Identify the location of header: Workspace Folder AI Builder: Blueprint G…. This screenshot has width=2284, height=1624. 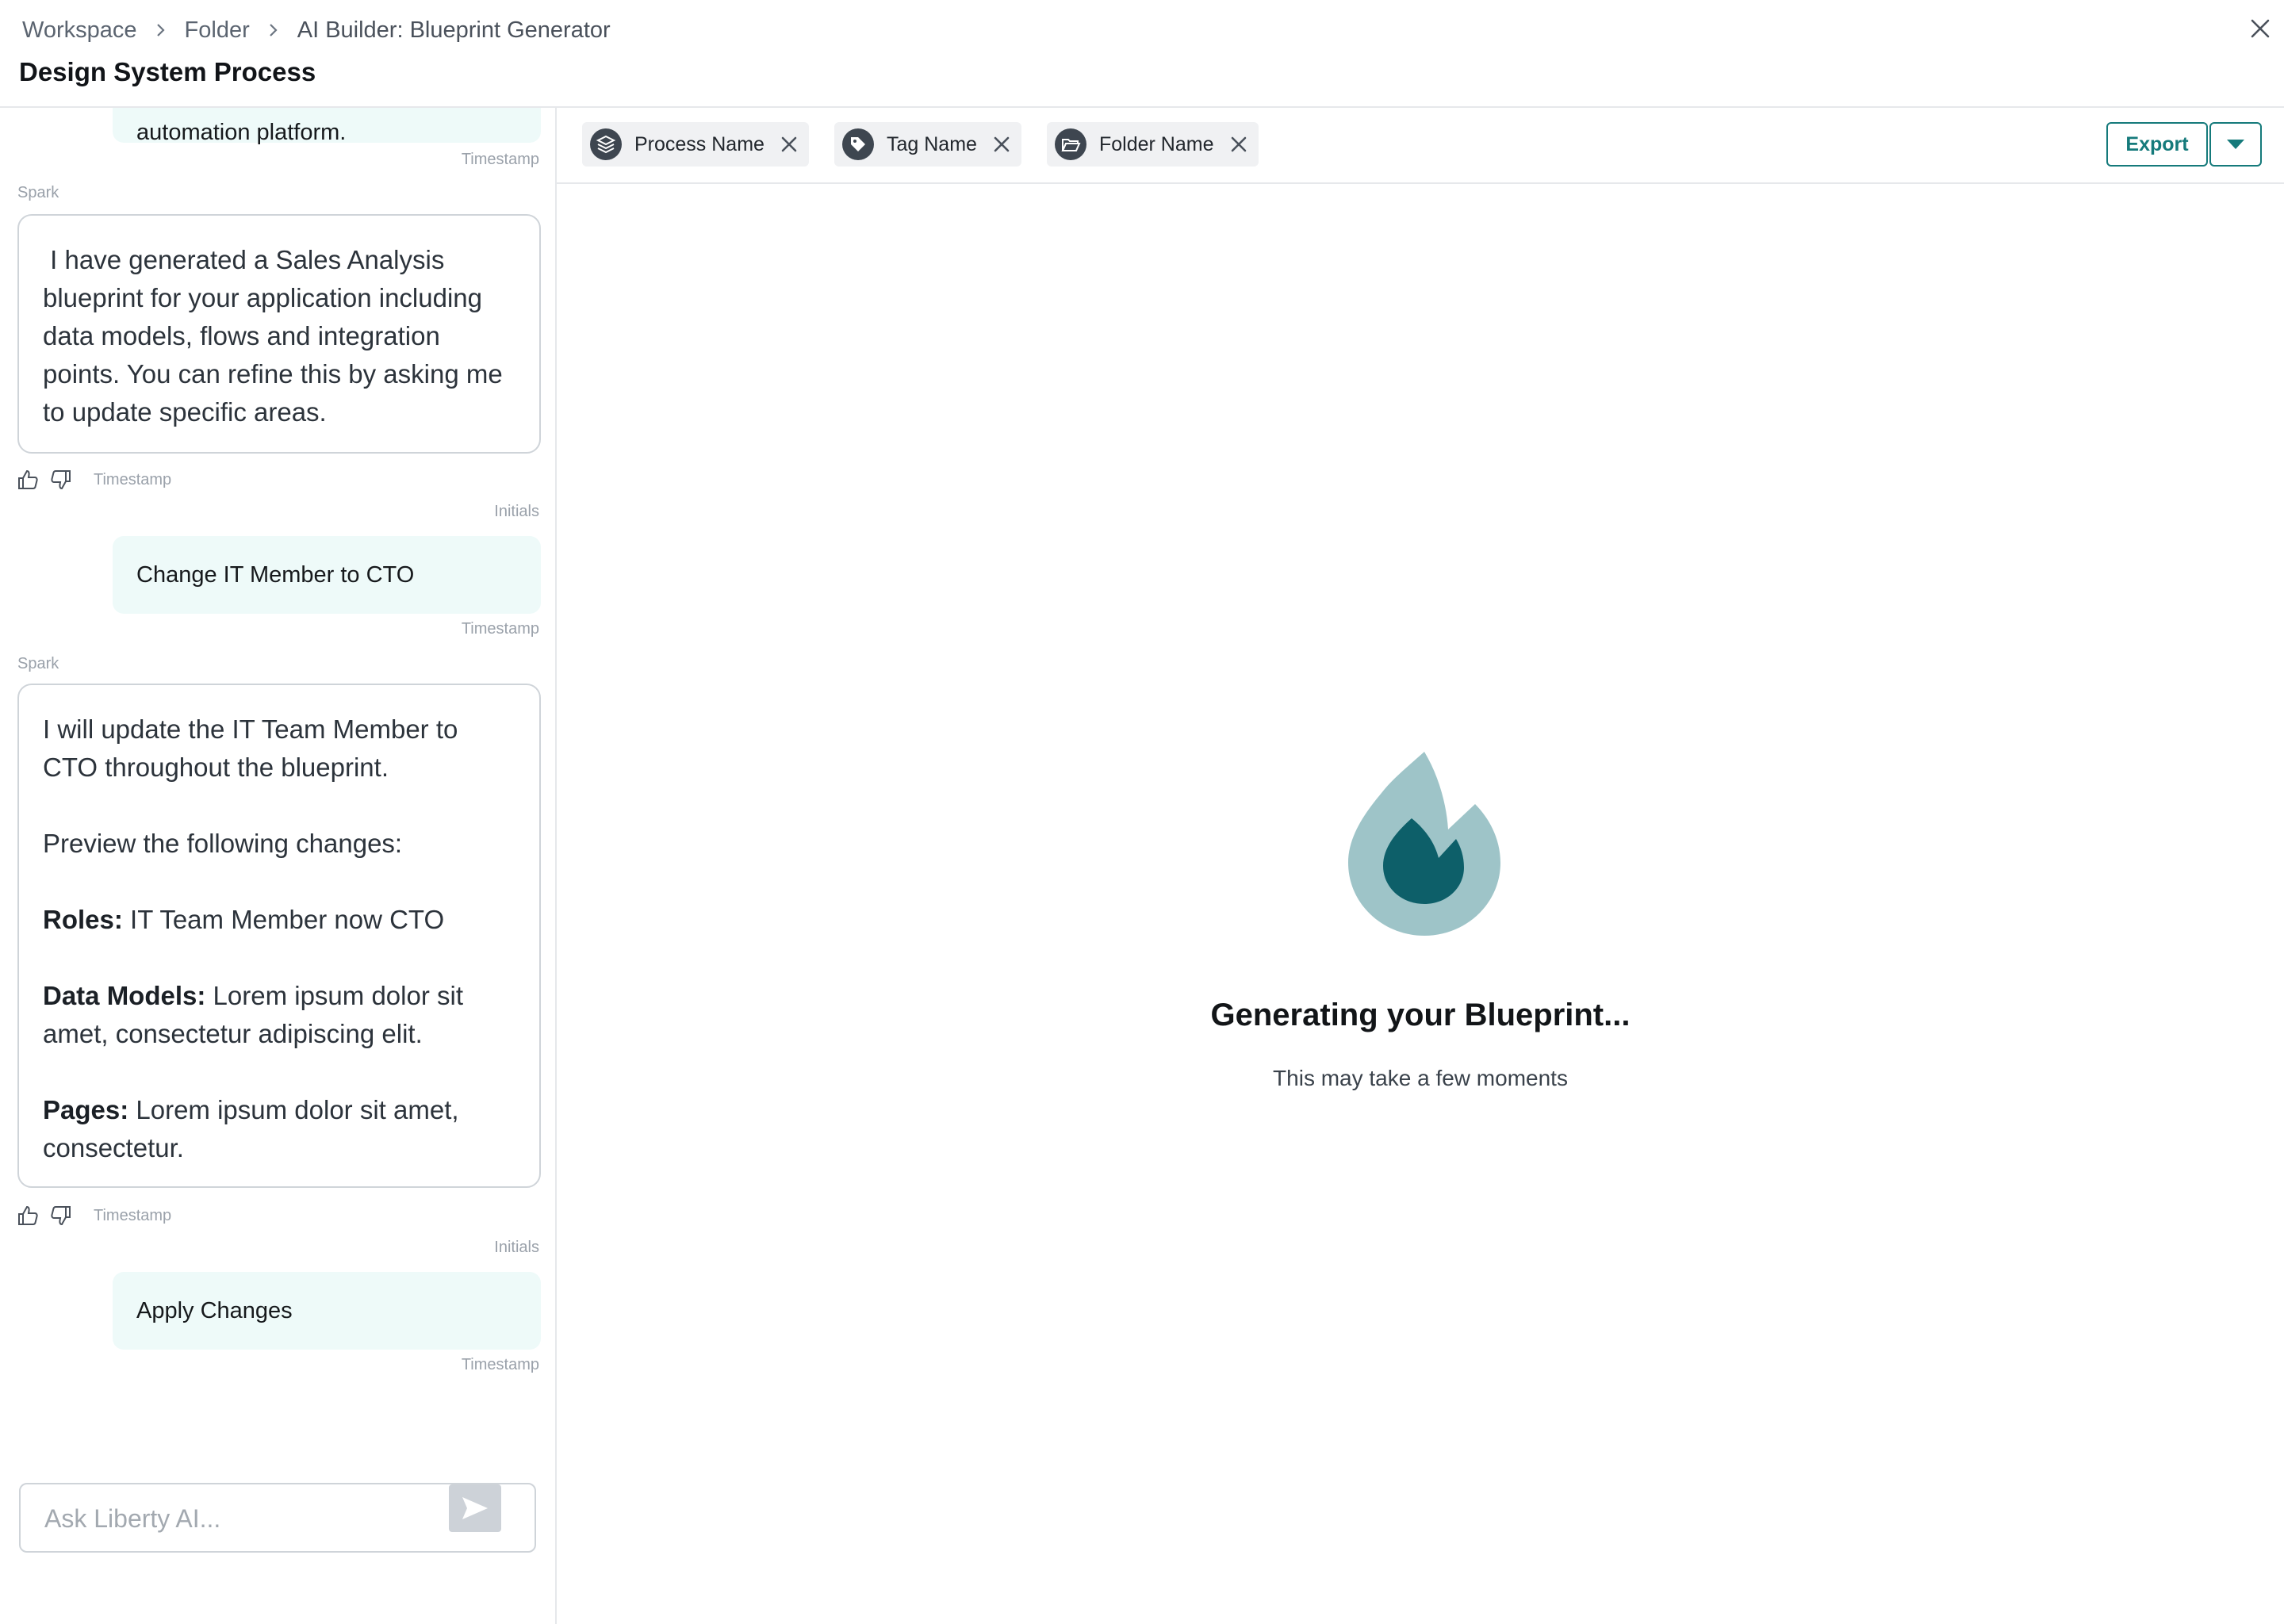
(1142, 54).